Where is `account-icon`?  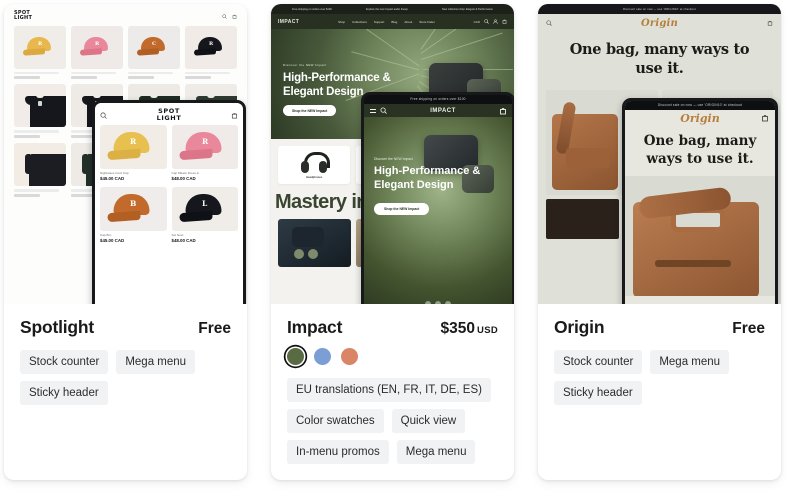
account-icon is located at coordinates (495, 21).